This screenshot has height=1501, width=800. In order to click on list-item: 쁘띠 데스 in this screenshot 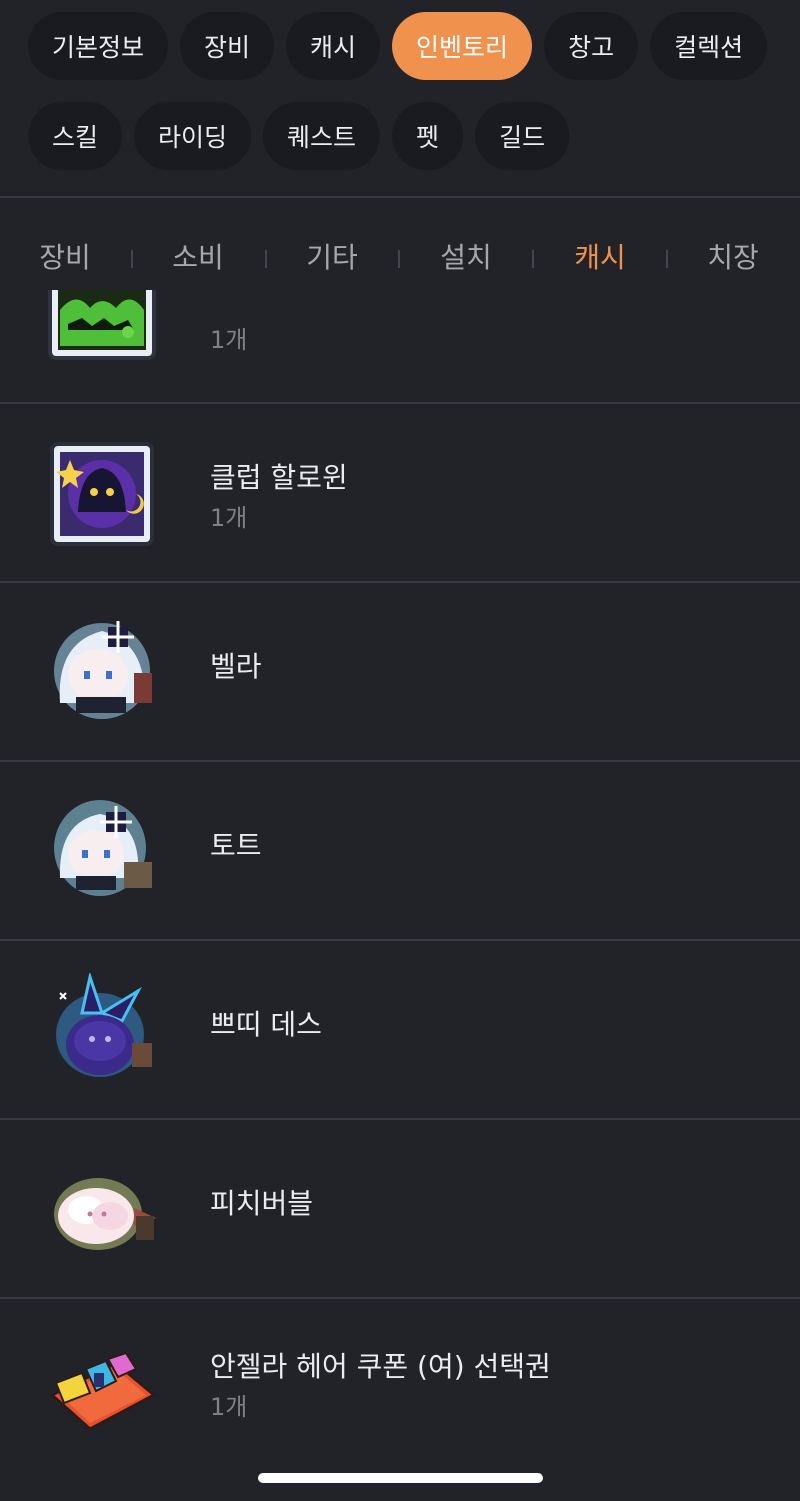, I will do `click(400, 1029)`.